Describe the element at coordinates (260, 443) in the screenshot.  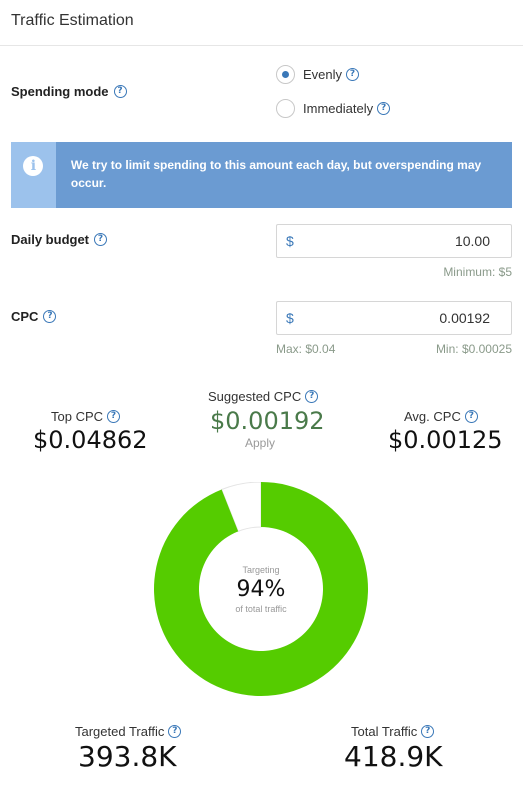
I see `apply-suggested-cpc-link: Apply` at that location.